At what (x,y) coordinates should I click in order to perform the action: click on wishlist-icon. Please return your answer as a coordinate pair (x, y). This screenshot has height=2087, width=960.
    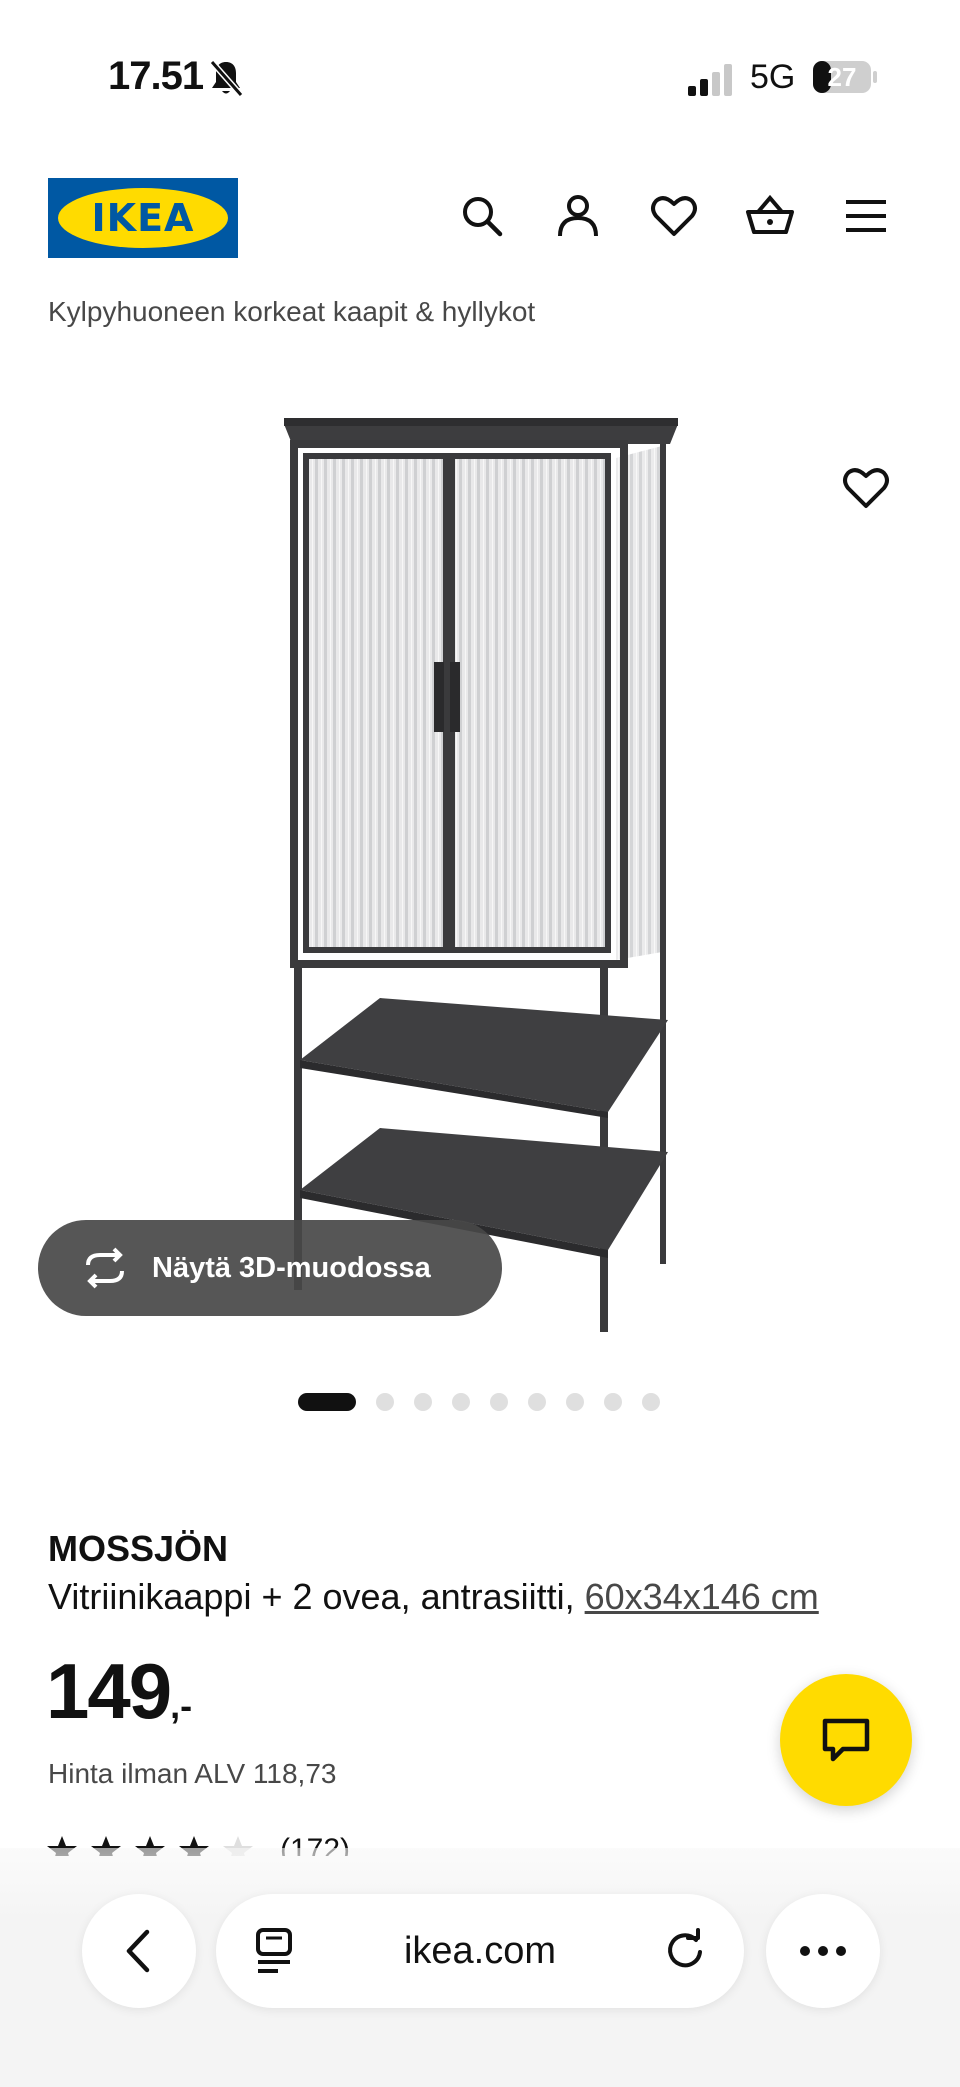
    Looking at the image, I should click on (674, 216).